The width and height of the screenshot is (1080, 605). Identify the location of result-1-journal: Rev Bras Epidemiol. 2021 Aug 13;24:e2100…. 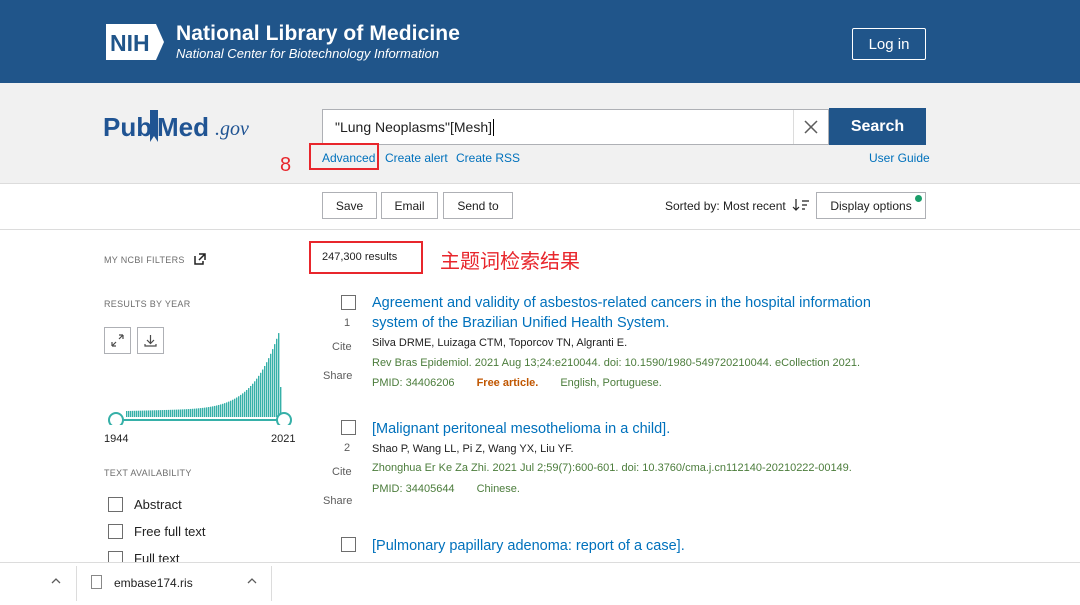
(616, 363).